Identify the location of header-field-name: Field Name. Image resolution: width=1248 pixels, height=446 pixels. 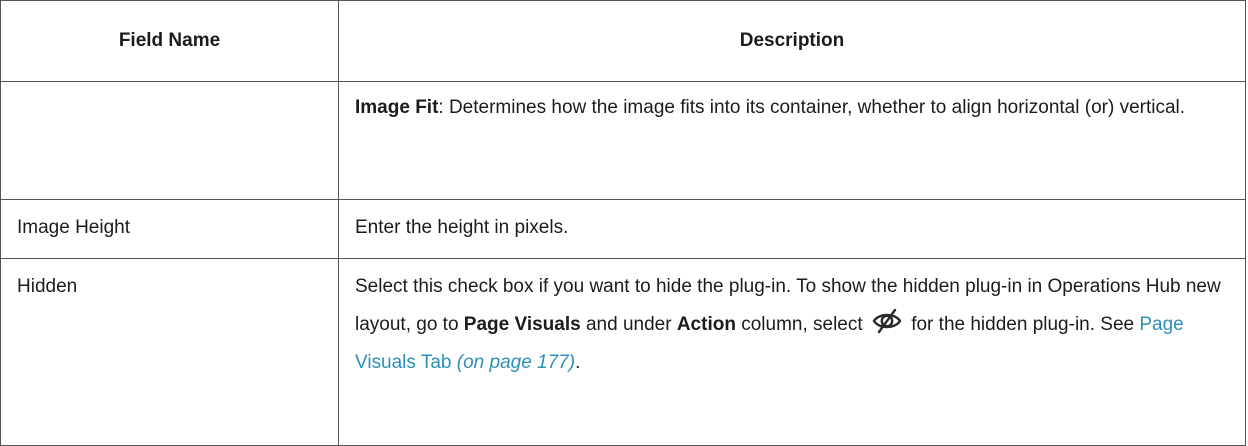
(169, 41).